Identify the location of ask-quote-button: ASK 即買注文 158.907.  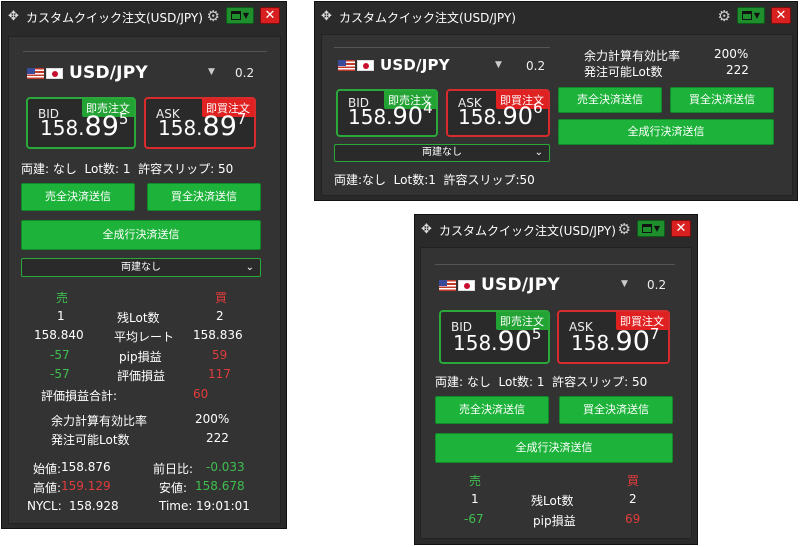
(613, 337).